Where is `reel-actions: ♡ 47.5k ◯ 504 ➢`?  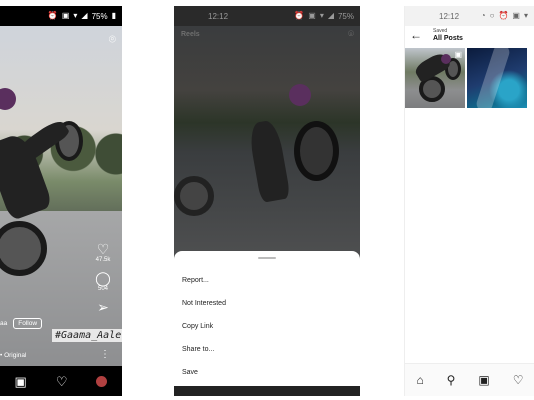
reel-actions: ♡ 47.5k ◯ 504 ➢ is located at coordinates (103, 278).